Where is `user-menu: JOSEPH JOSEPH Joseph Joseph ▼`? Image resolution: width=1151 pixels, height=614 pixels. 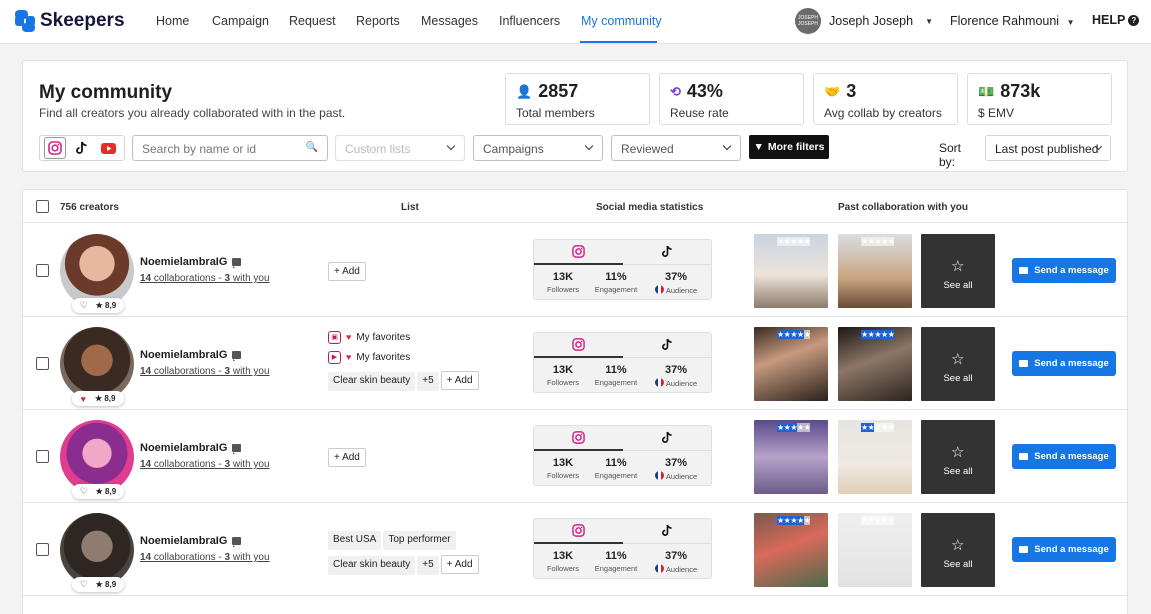
user-menu: JOSEPH JOSEPH Joseph Joseph ▼ is located at coordinates (864, 21).